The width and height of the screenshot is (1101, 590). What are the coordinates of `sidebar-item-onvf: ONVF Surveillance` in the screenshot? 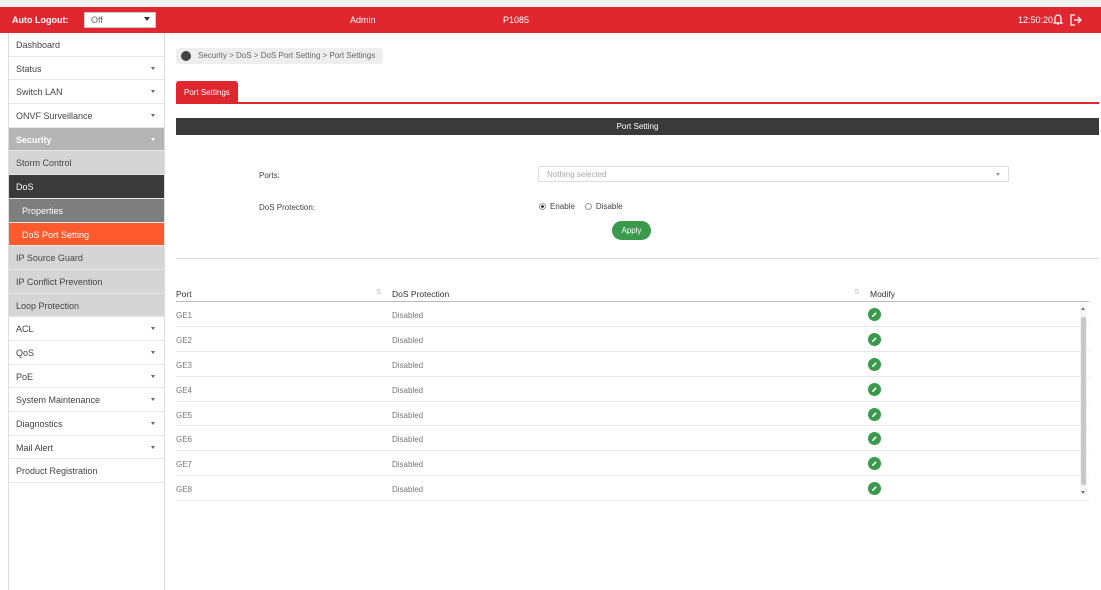 It's located at (86, 116).